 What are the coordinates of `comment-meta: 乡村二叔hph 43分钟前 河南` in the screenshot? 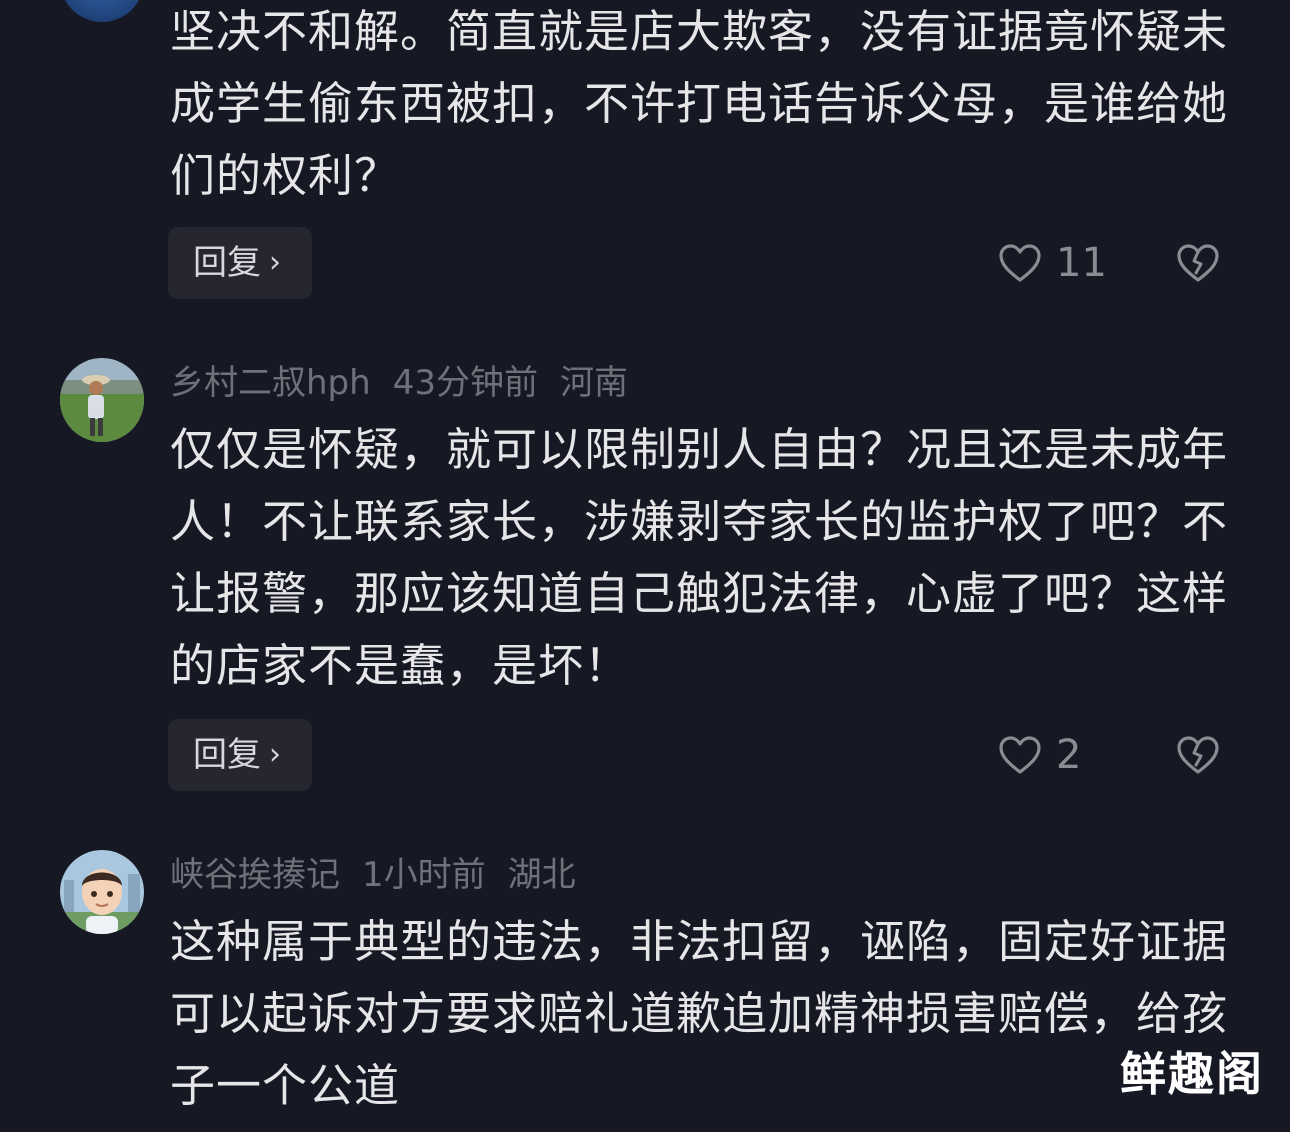 It's located at (410, 383).